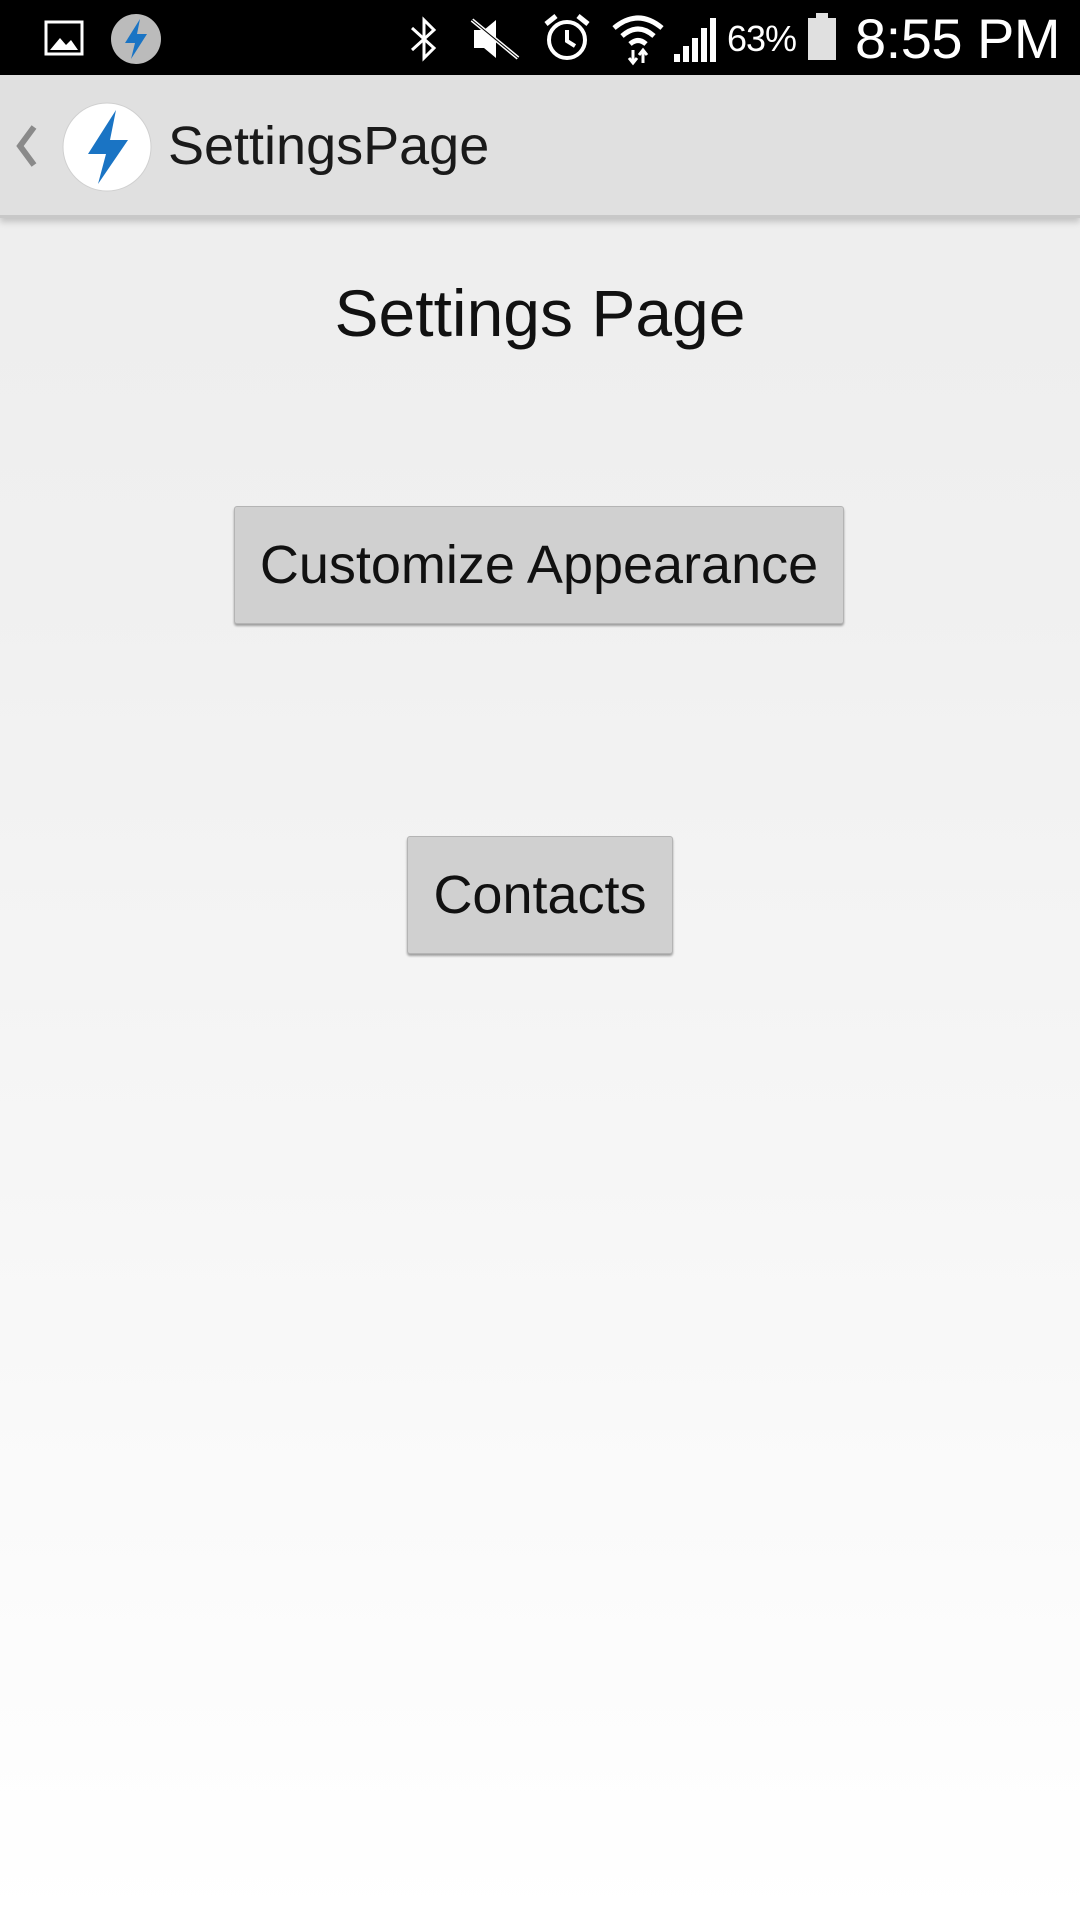 The image size is (1080, 1920). I want to click on battery-icon, so click(822, 36).